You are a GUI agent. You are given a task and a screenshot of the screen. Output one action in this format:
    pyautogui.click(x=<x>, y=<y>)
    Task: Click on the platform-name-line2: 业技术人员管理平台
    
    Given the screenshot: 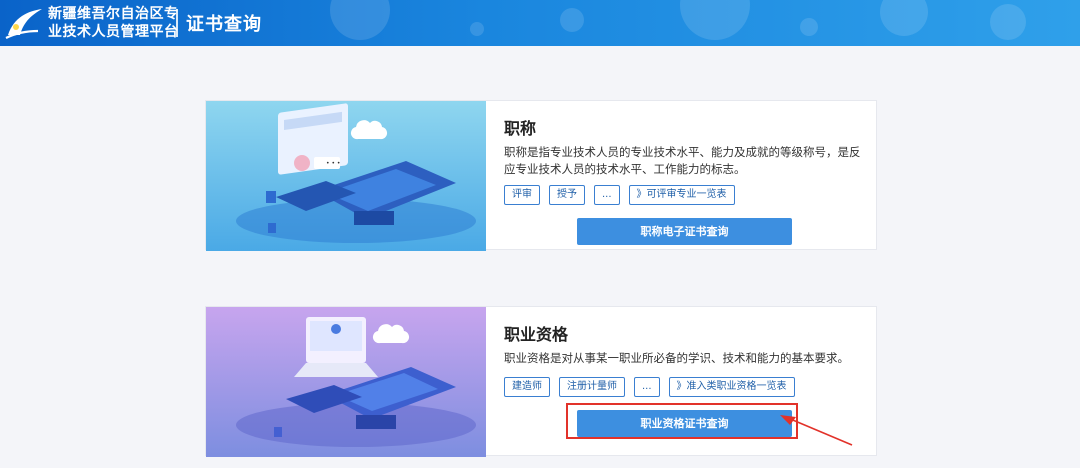 What is the action you would take?
    pyautogui.click(x=113, y=32)
    